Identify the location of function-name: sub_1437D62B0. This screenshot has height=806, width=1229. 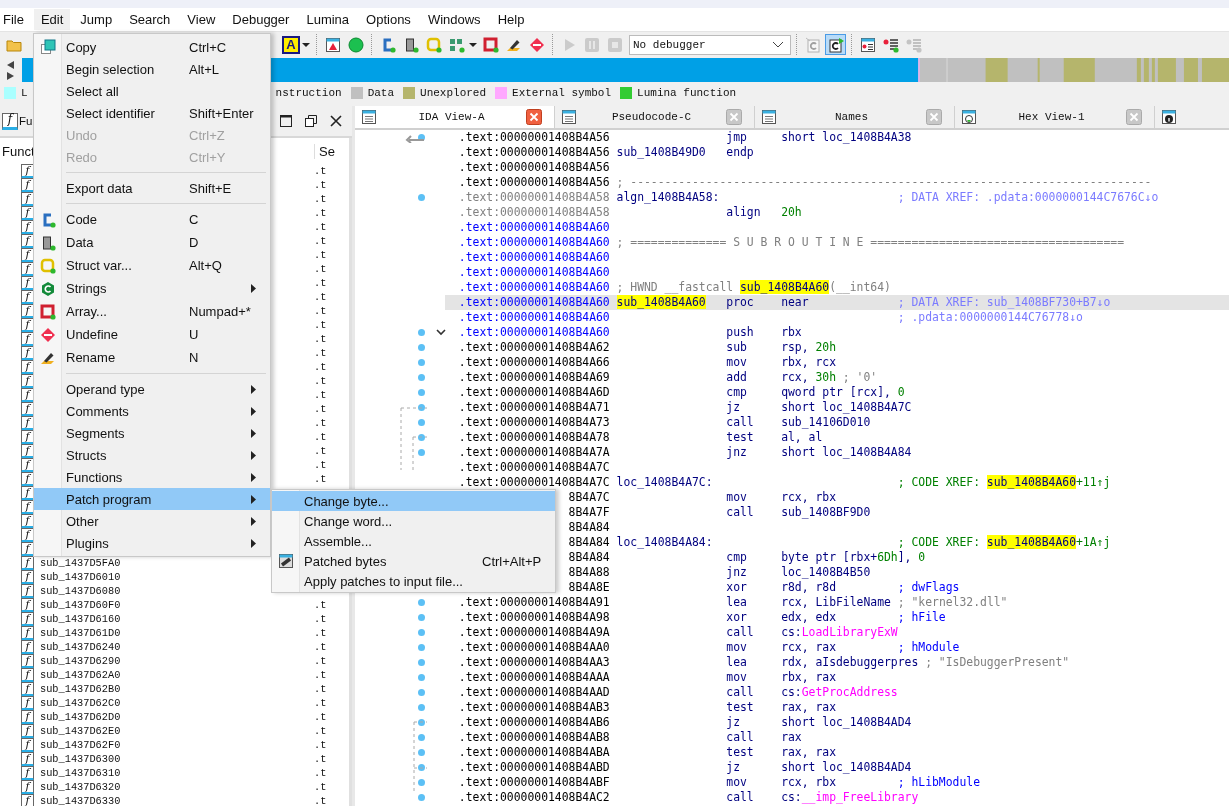
(80, 689).